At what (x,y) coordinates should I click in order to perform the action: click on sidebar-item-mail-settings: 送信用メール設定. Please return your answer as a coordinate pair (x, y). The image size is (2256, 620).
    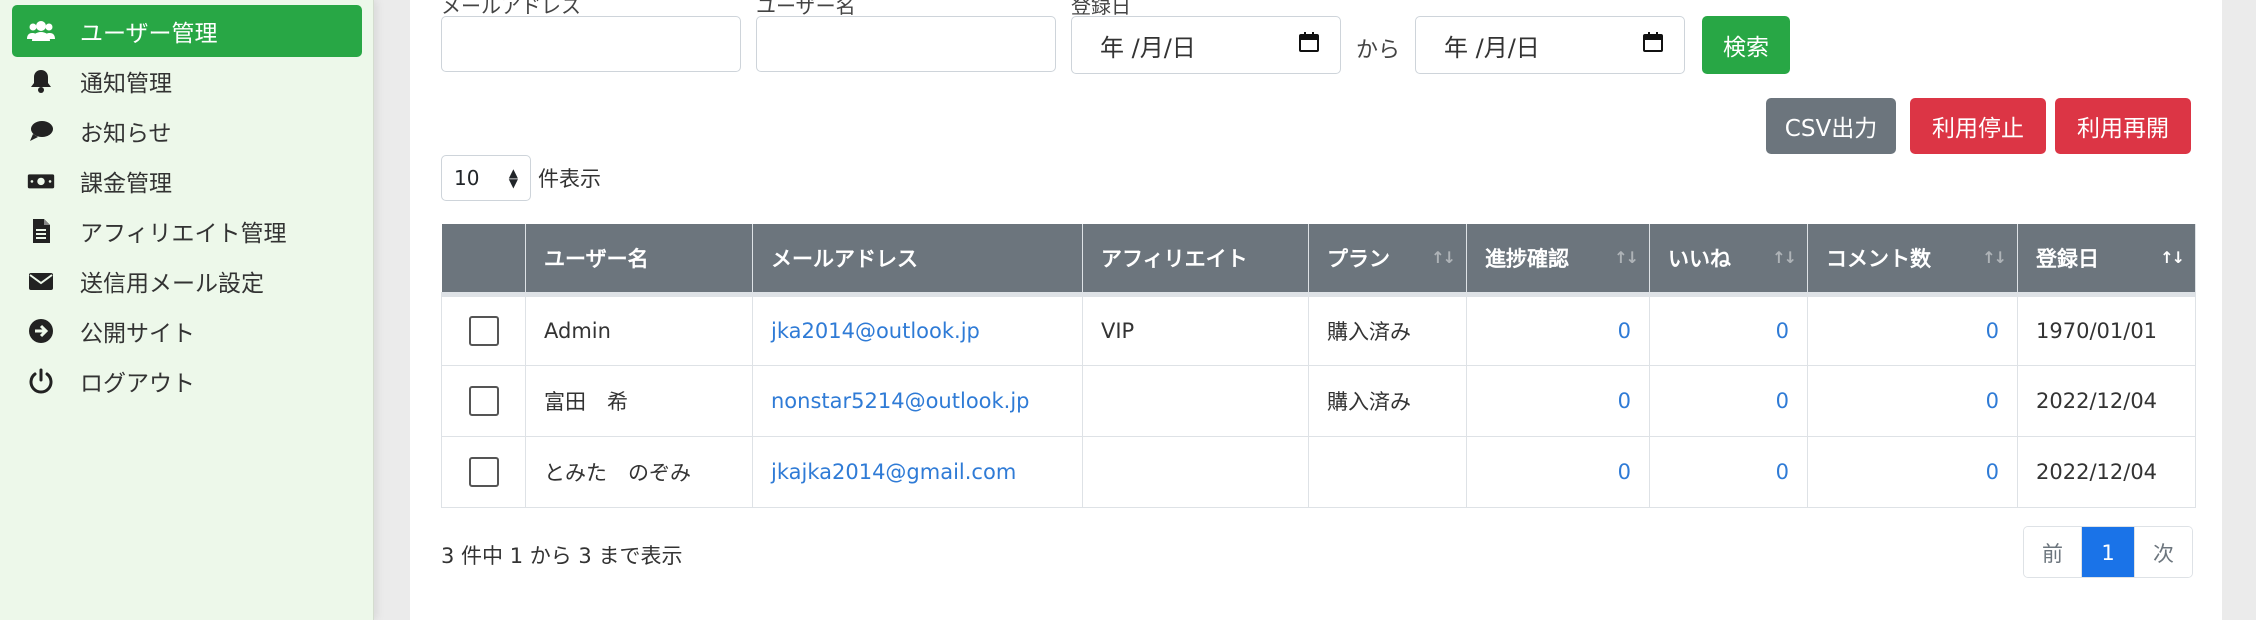
    Looking at the image, I should click on (187, 281).